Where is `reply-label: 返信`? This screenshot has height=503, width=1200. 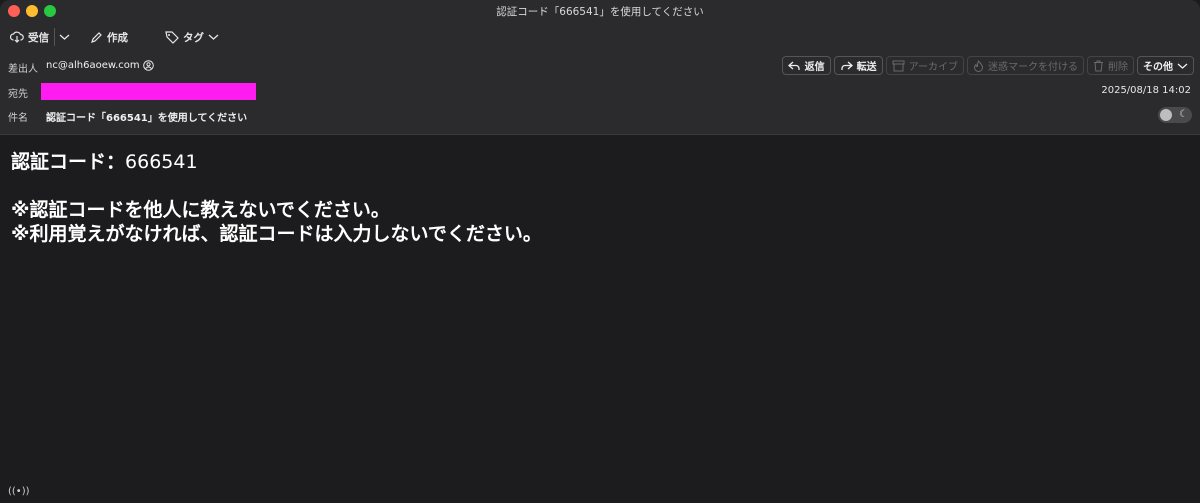
reply-label: 返信 is located at coordinates (814, 67).